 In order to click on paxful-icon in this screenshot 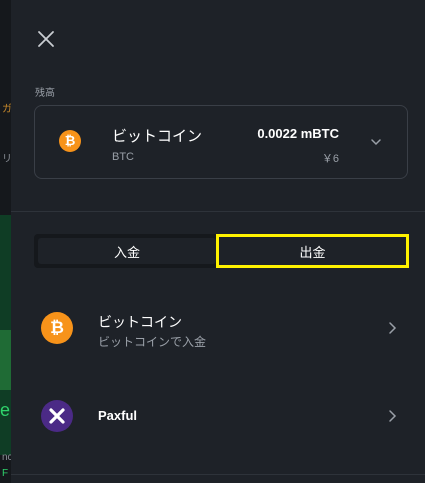, I will do `click(57, 416)`.